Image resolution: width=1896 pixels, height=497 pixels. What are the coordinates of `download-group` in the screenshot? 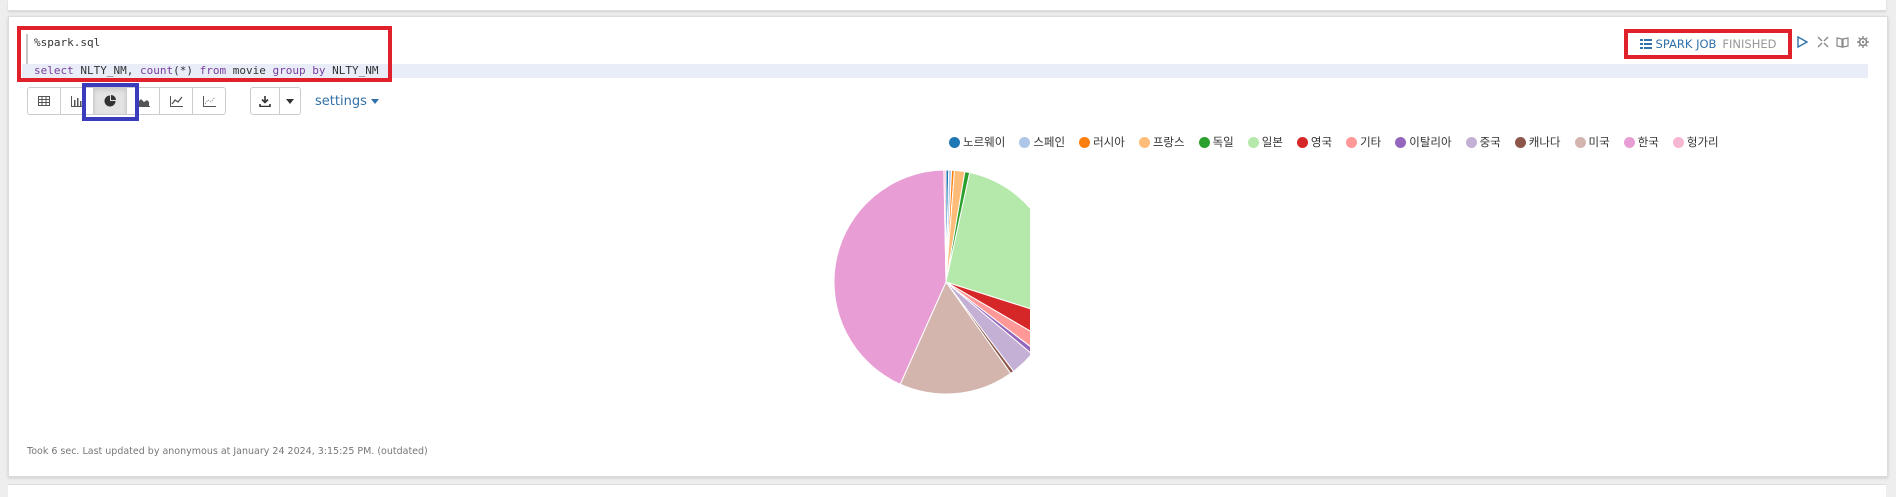 It's located at (275, 101).